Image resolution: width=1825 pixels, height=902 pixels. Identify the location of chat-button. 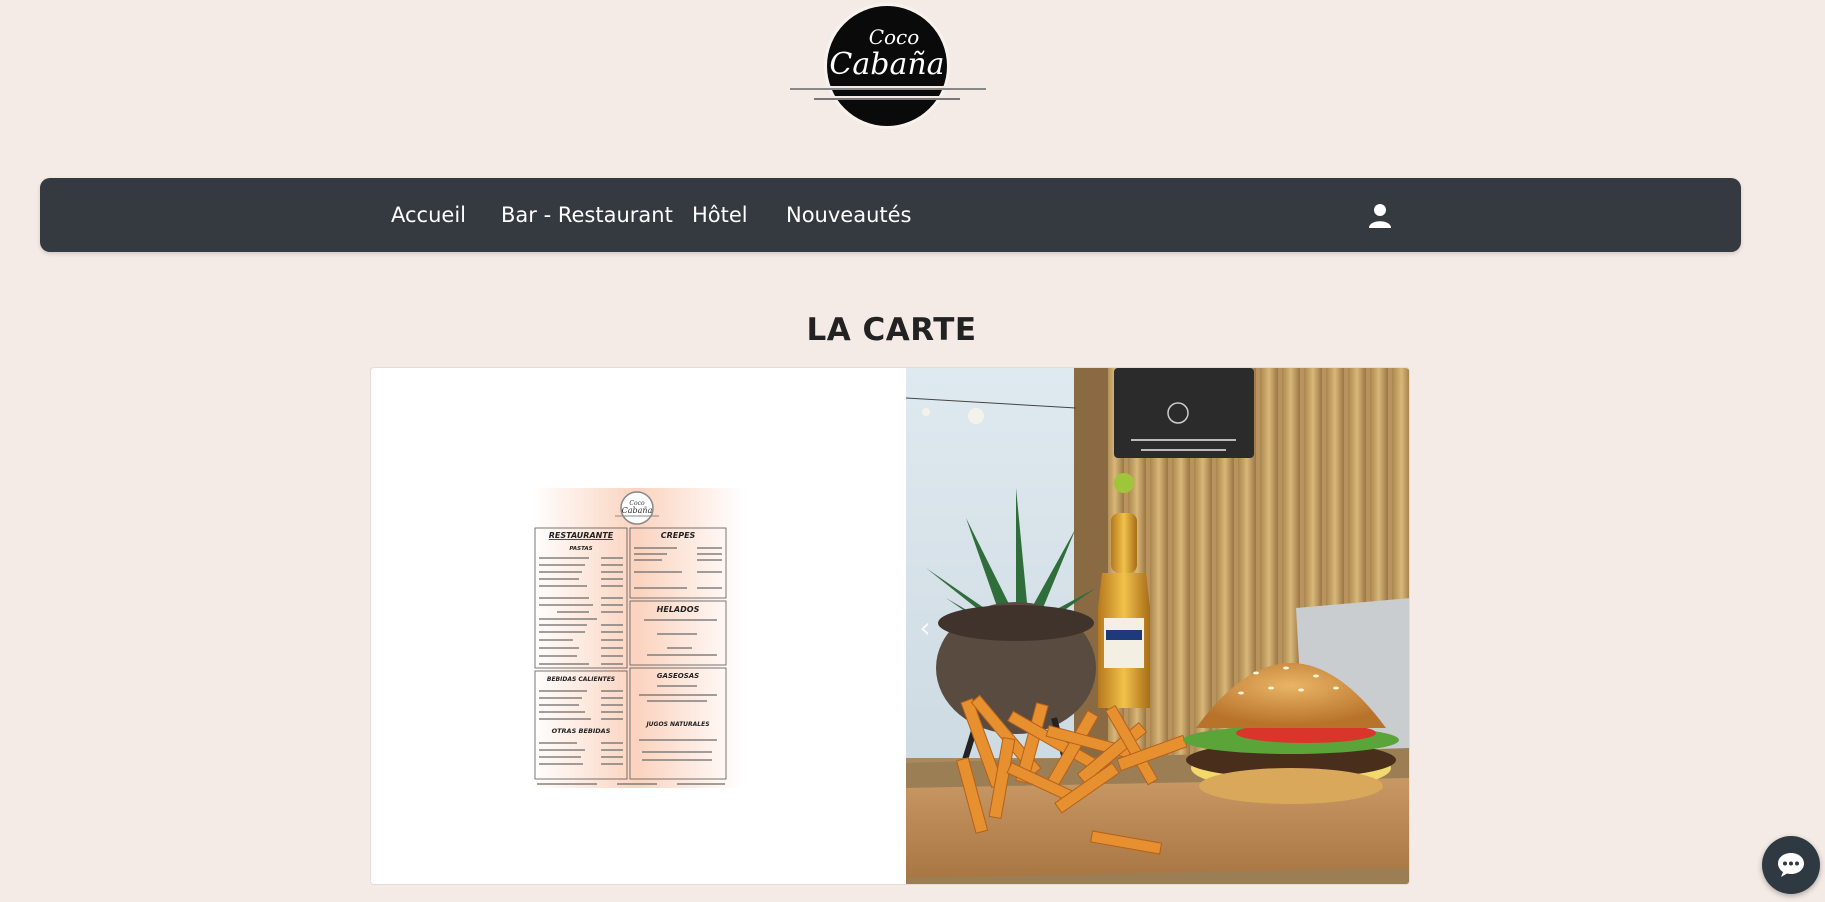
(1791, 865).